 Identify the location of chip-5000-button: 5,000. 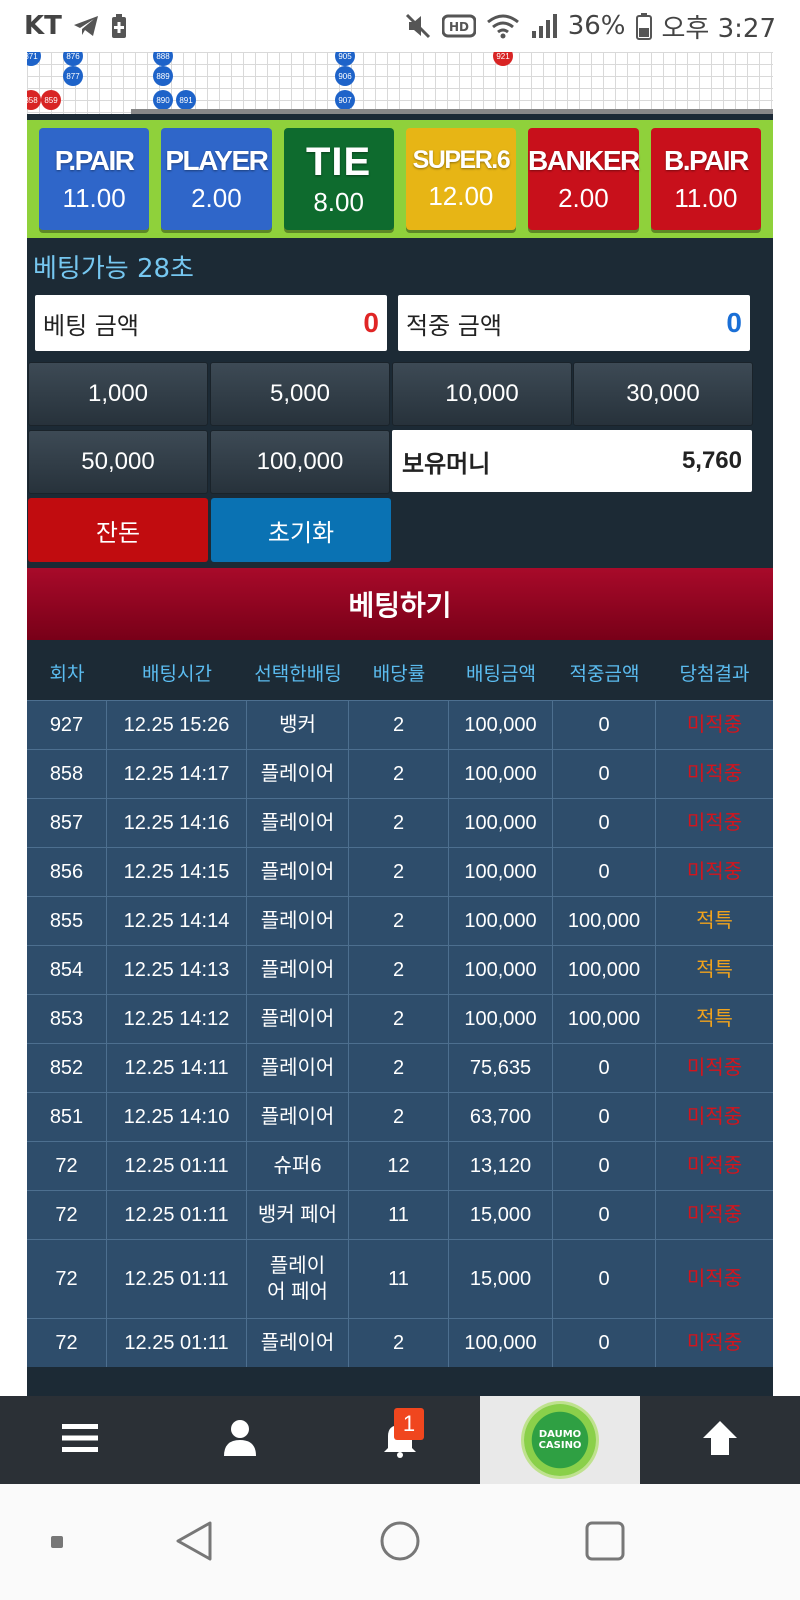
(300, 394).